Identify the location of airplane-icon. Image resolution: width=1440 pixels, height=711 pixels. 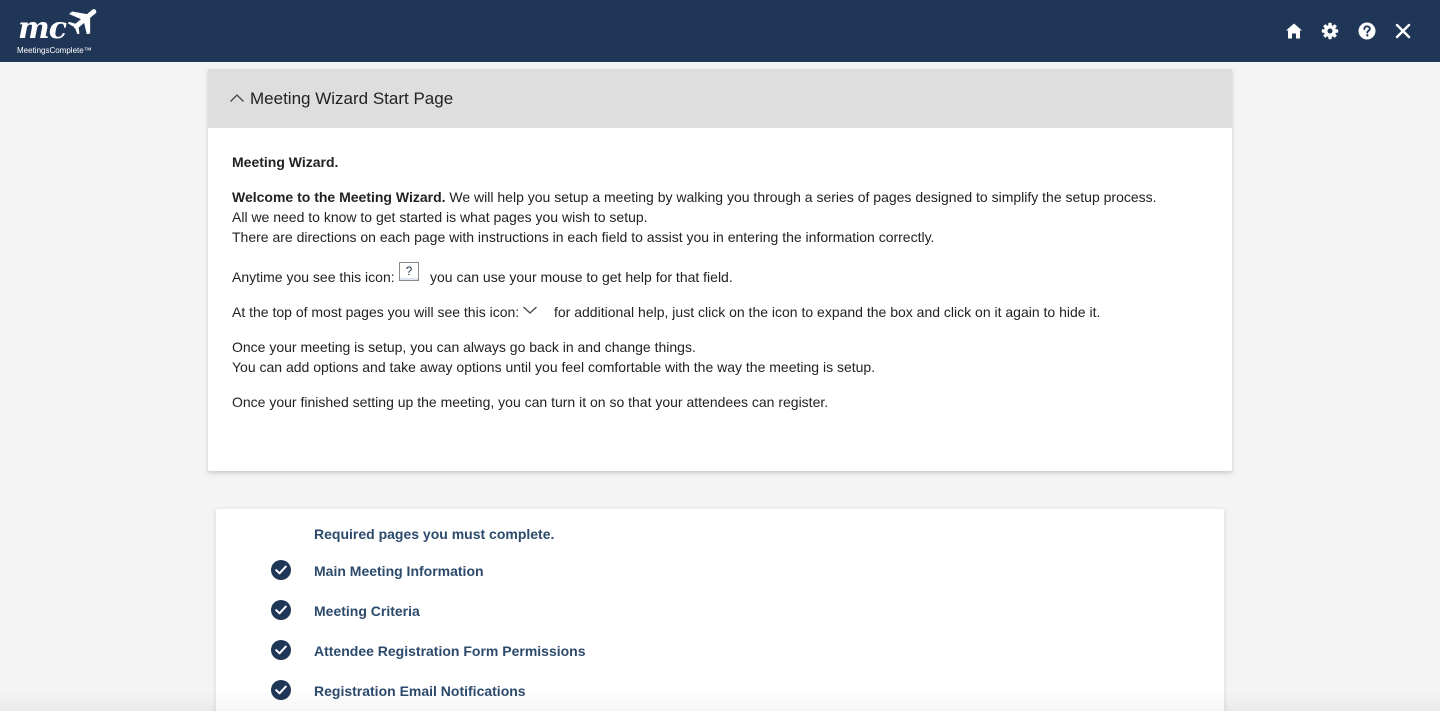
(82, 21).